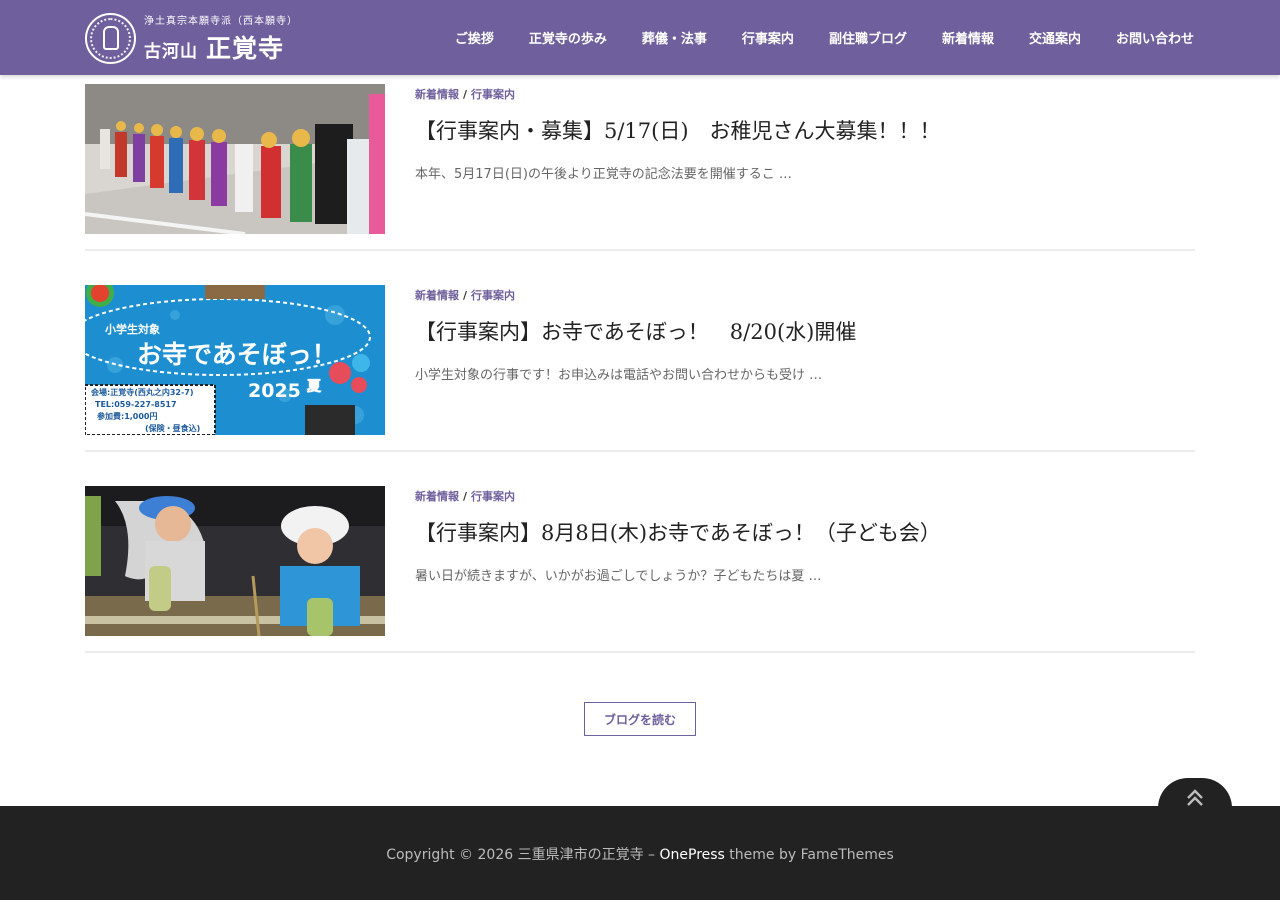 The image size is (1280, 900). Describe the element at coordinates (768, 37) in the screenshot. I see `nav-item-events: 行事案内` at that location.